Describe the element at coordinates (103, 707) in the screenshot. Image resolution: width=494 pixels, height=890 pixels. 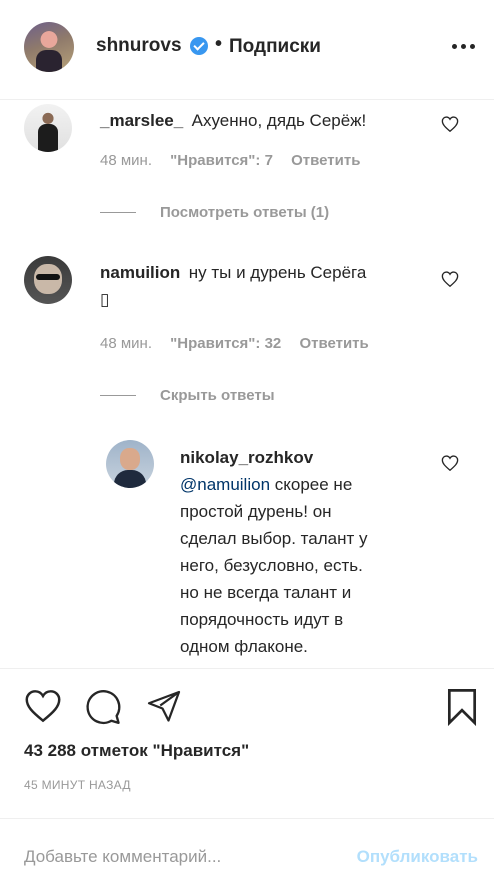
I see `comment-icon` at that location.